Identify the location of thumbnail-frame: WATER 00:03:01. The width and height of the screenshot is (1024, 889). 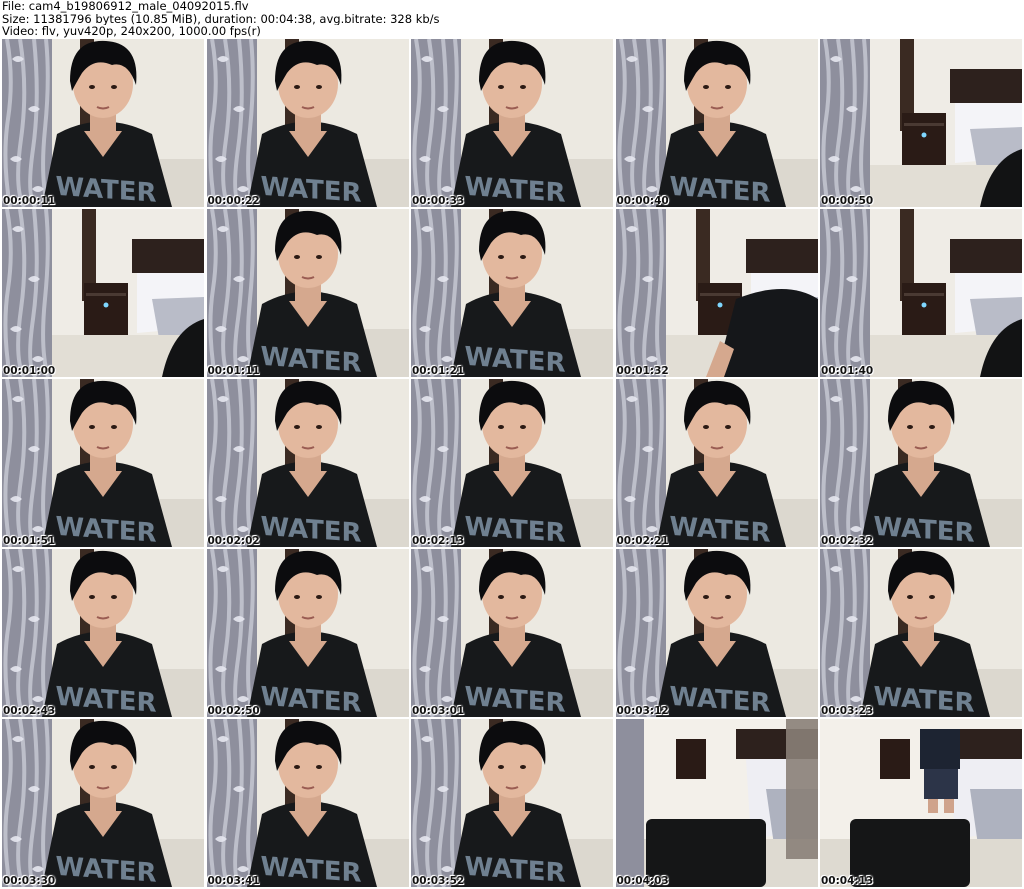
(512, 633).